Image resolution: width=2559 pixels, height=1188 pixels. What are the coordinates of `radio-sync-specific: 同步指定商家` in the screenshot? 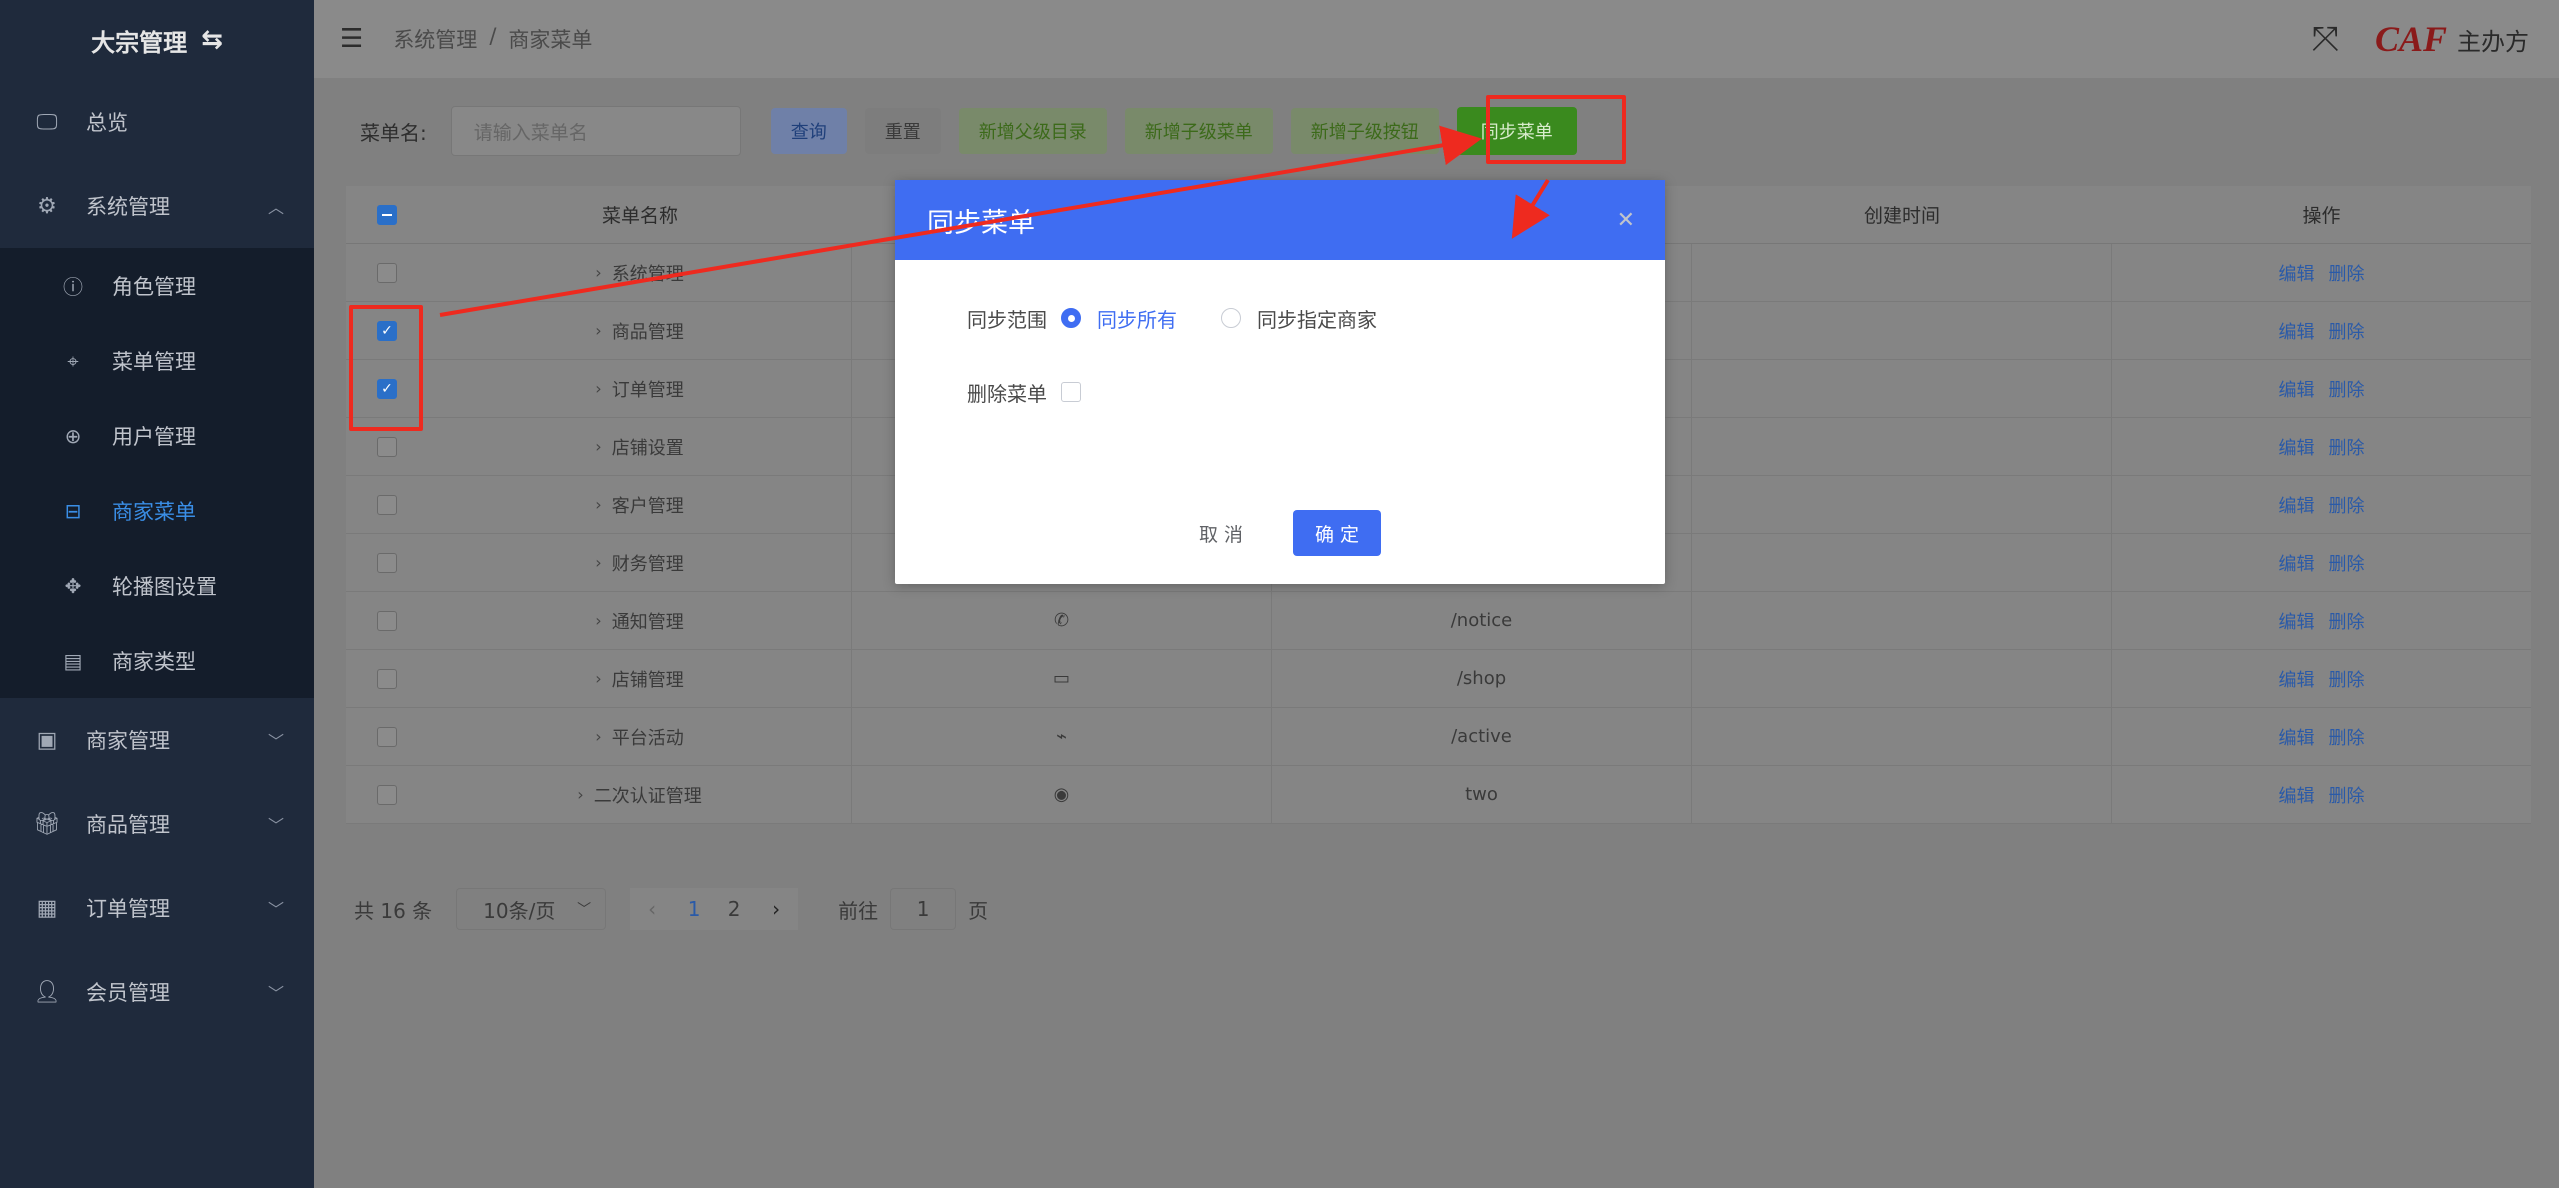 It's located at (1299, 318).